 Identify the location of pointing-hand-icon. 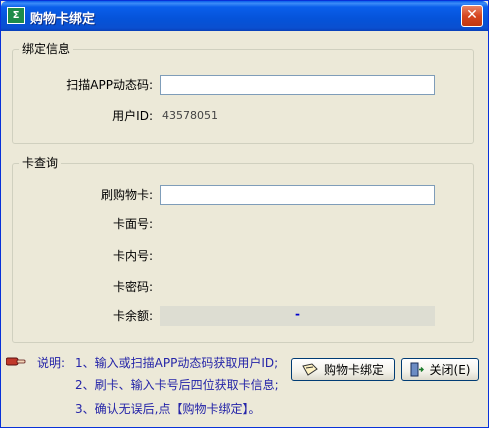
(16, 361).